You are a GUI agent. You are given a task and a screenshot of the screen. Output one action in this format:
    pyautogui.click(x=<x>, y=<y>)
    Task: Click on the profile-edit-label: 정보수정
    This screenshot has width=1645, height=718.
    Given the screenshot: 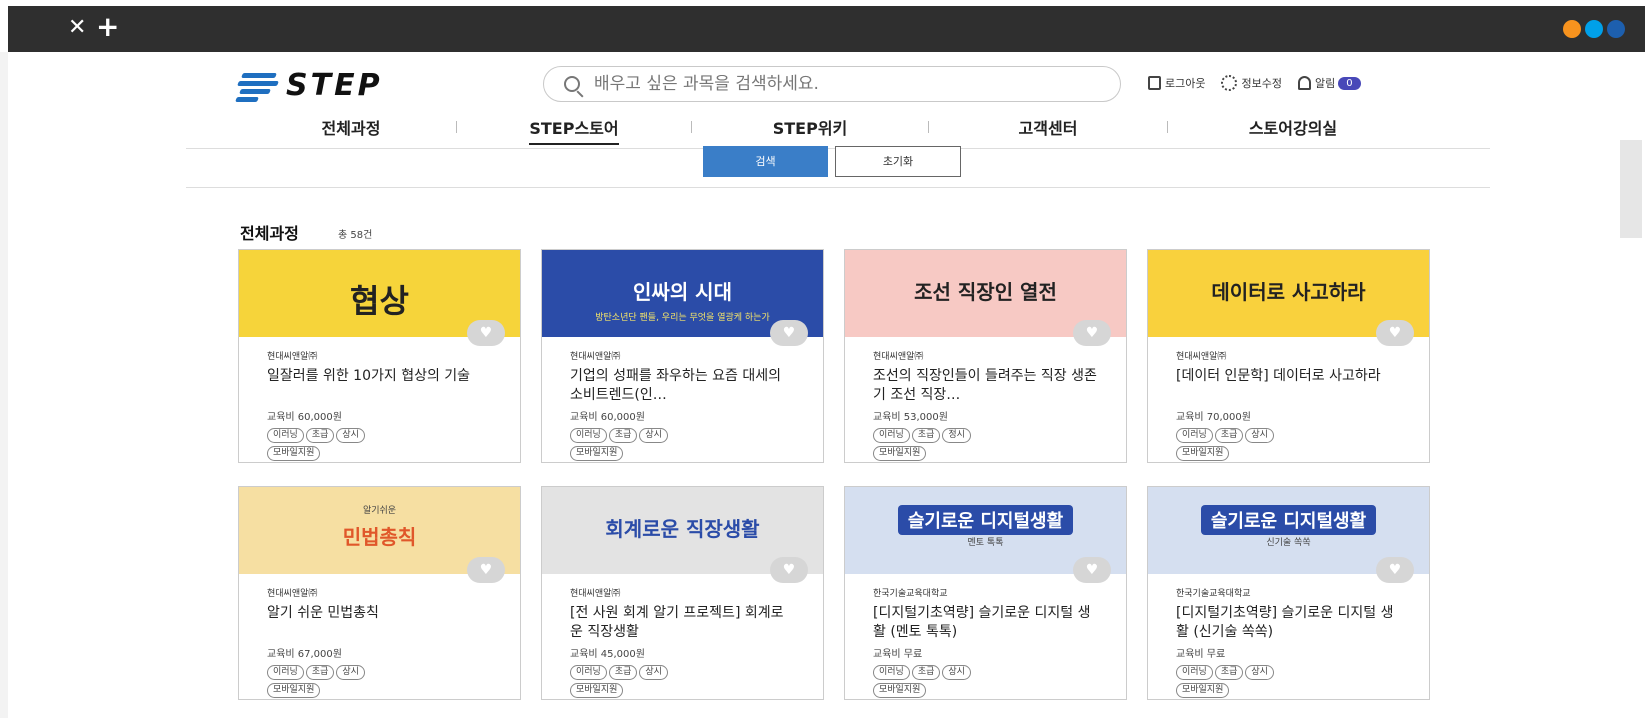 What is the action you would take?
    pyautogui.click(x=1261, y=83)
    